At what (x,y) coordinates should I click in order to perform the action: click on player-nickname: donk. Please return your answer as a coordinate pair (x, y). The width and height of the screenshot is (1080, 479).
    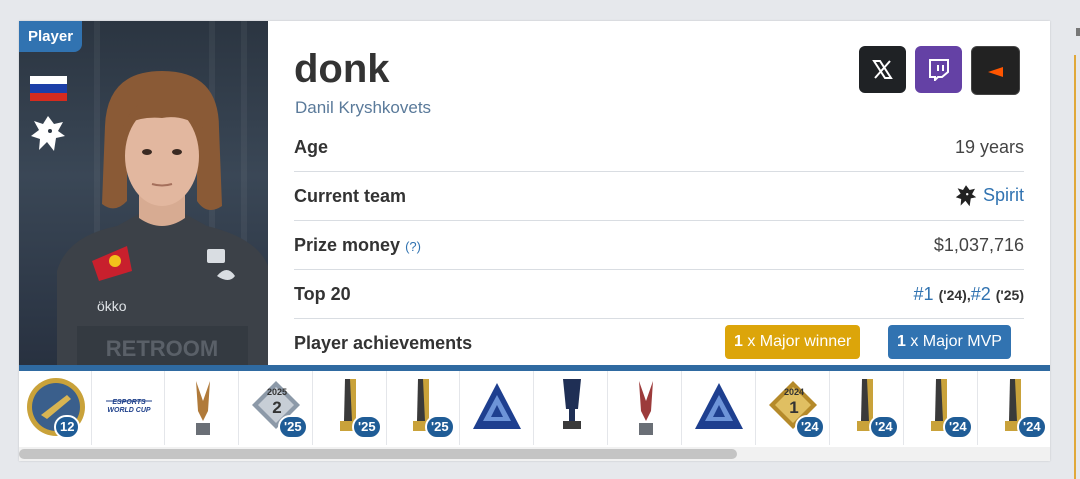
    Looking at the image, I should click on (342, 69).